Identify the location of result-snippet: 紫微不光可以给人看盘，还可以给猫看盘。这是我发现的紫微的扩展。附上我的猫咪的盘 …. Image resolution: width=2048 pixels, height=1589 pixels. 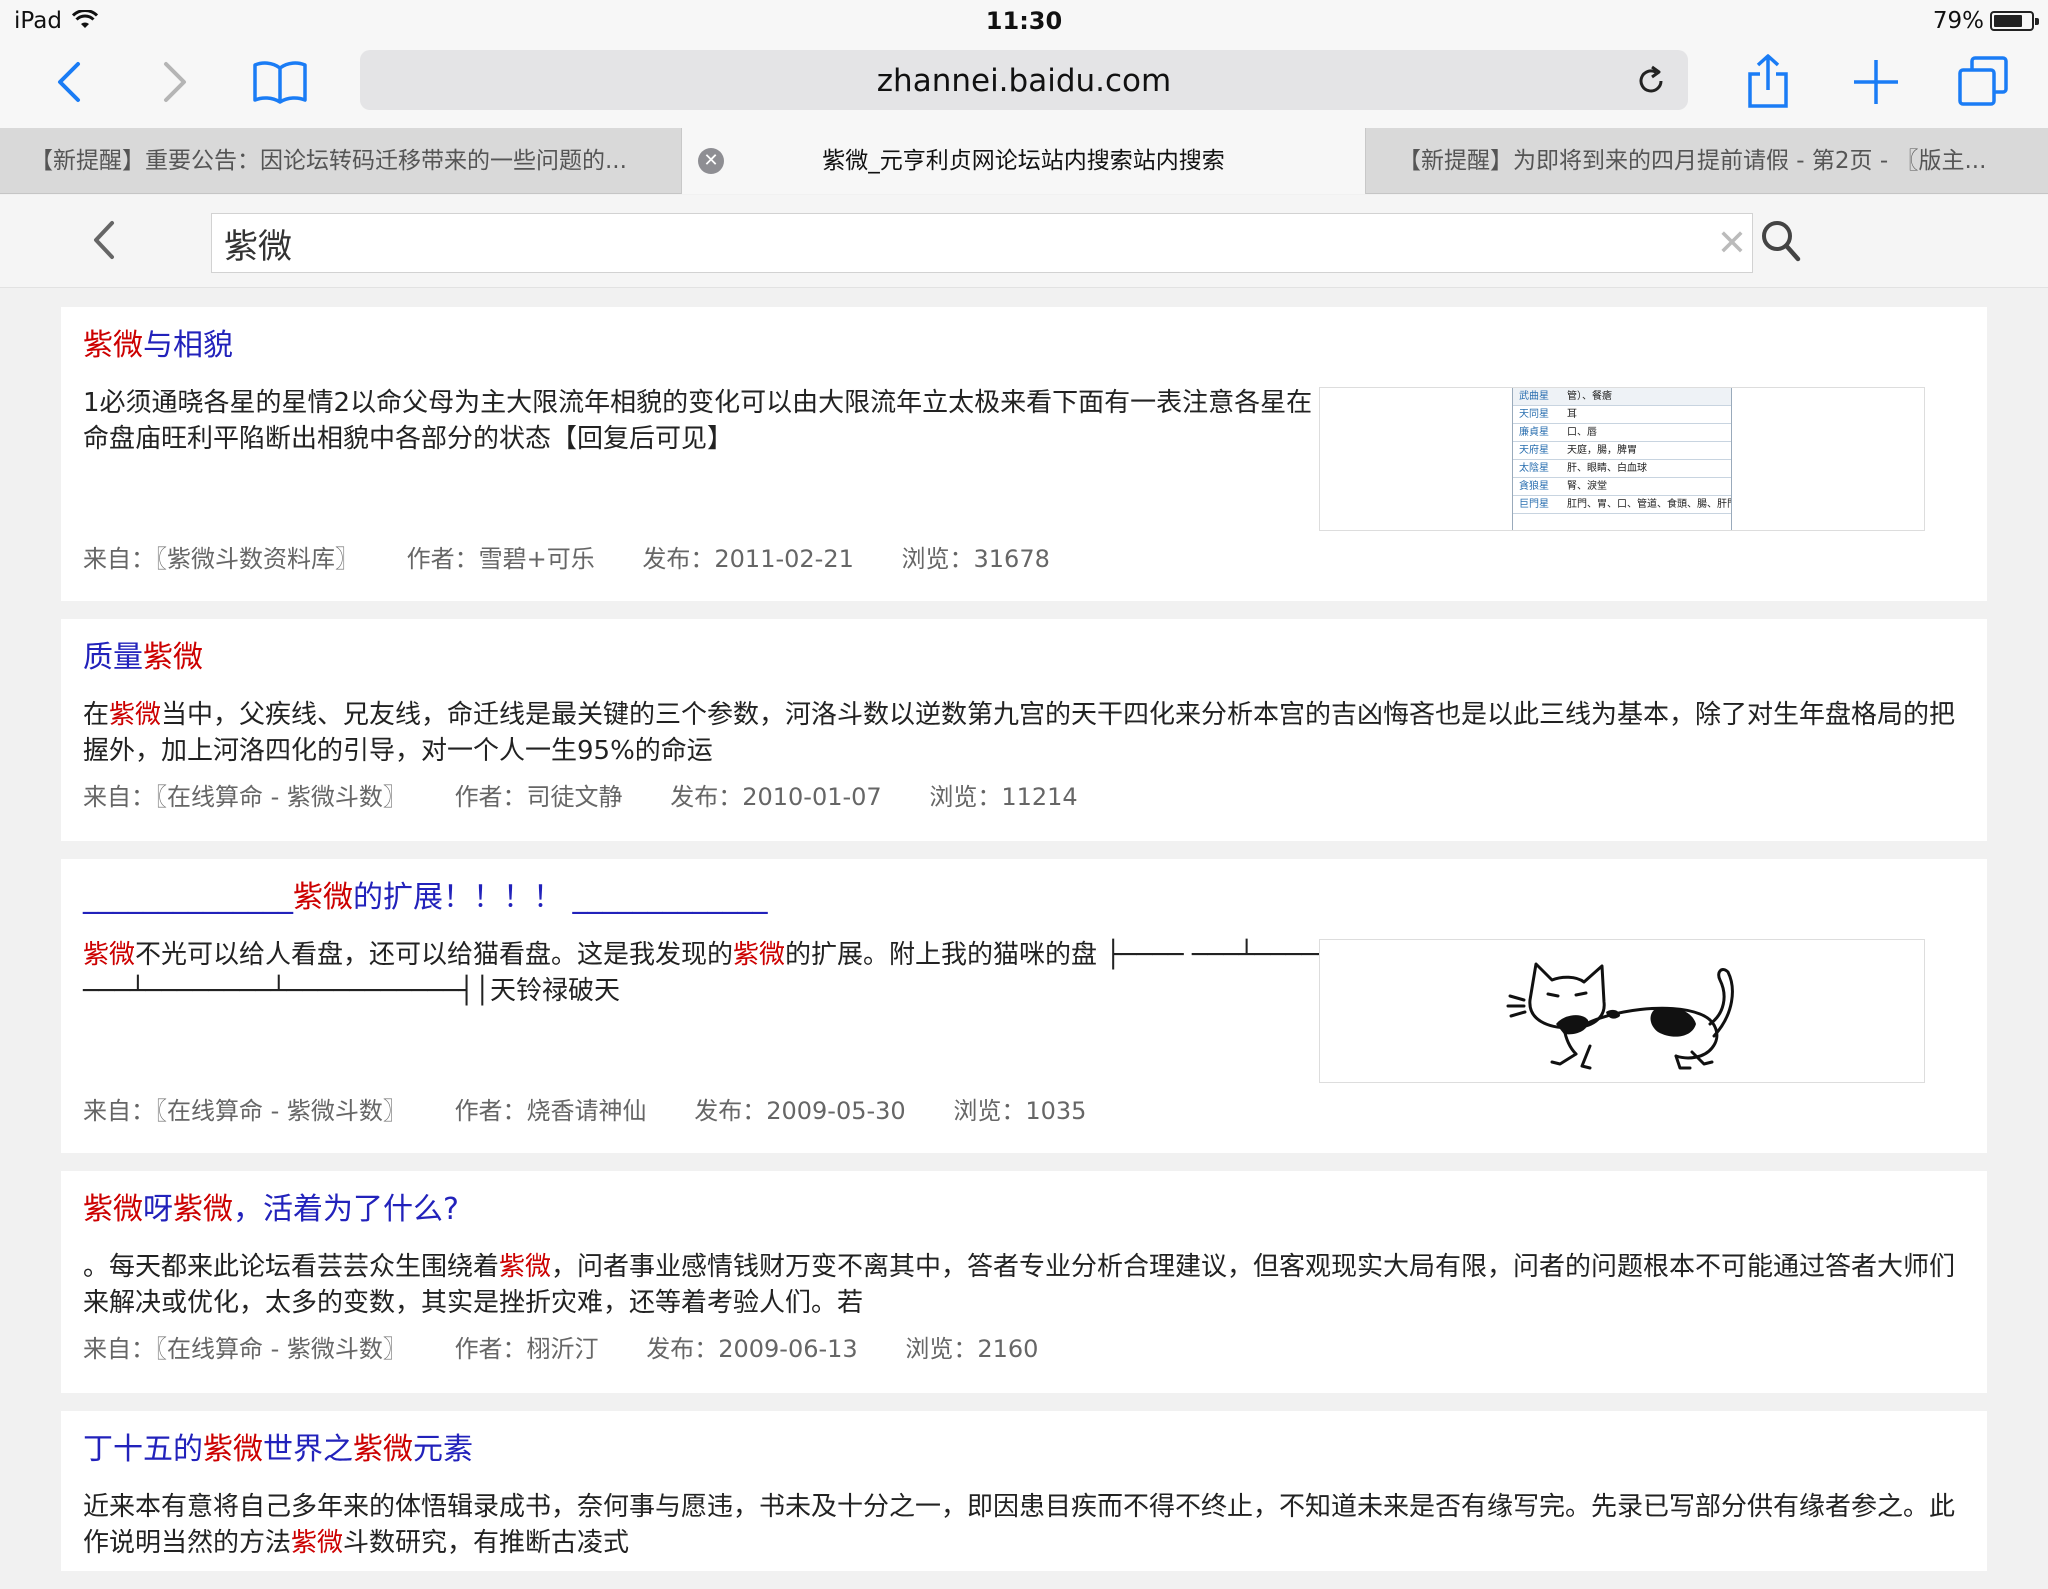
(708, 973).